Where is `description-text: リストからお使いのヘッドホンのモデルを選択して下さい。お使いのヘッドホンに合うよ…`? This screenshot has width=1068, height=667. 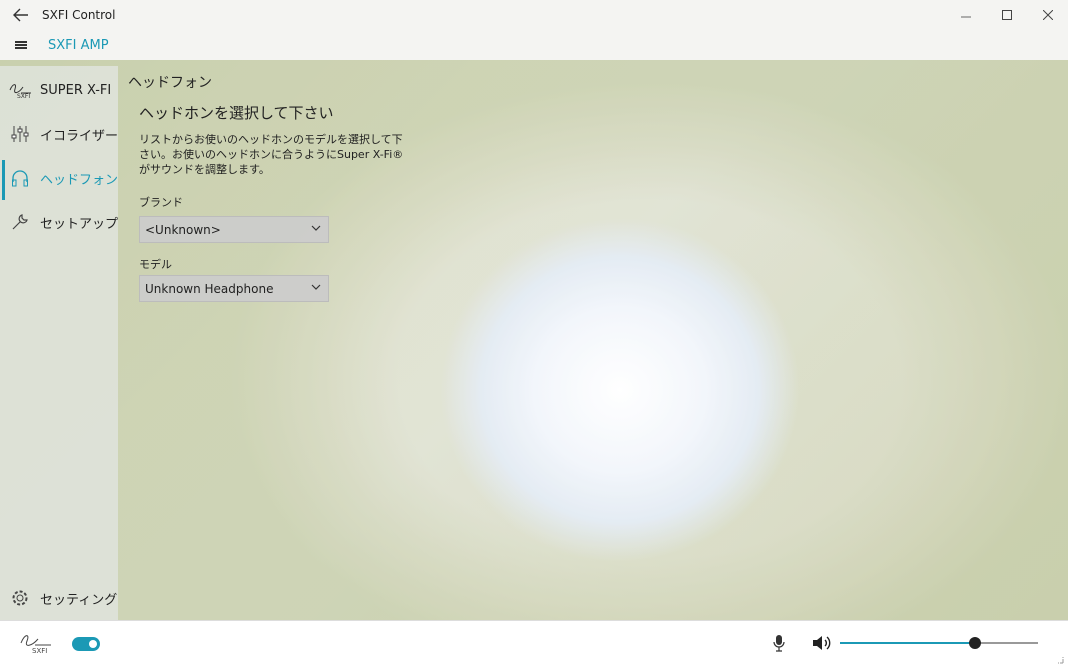
description-text: リストからお使いのヘッドホンのモデルを選択して下さい。お使いのヘッドホンに合うよ… is located at coordinates (271, 154).